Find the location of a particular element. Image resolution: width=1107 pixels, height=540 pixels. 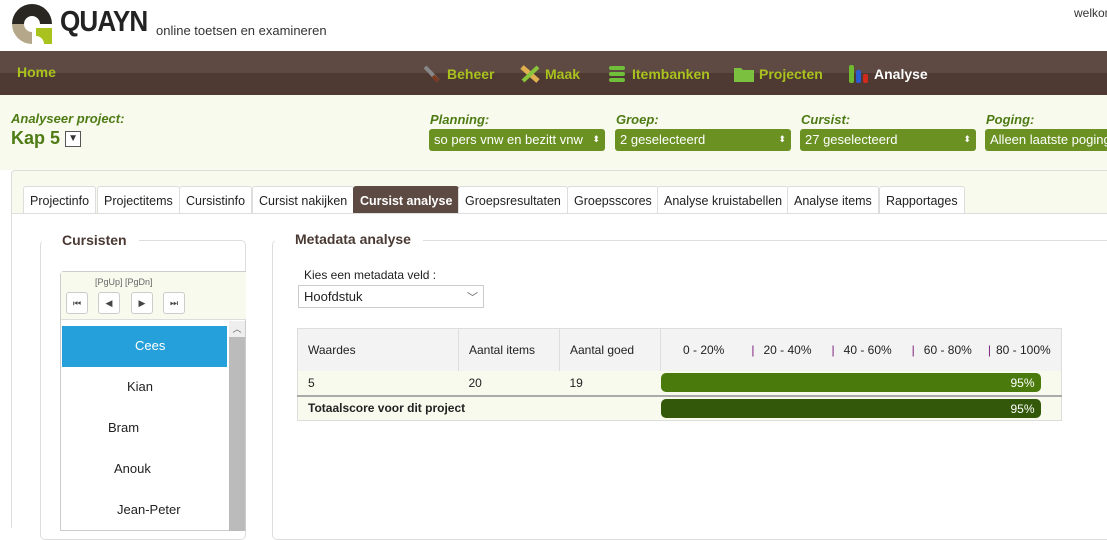

range-label: 40 - 60% is located at coordinates (867, 349).